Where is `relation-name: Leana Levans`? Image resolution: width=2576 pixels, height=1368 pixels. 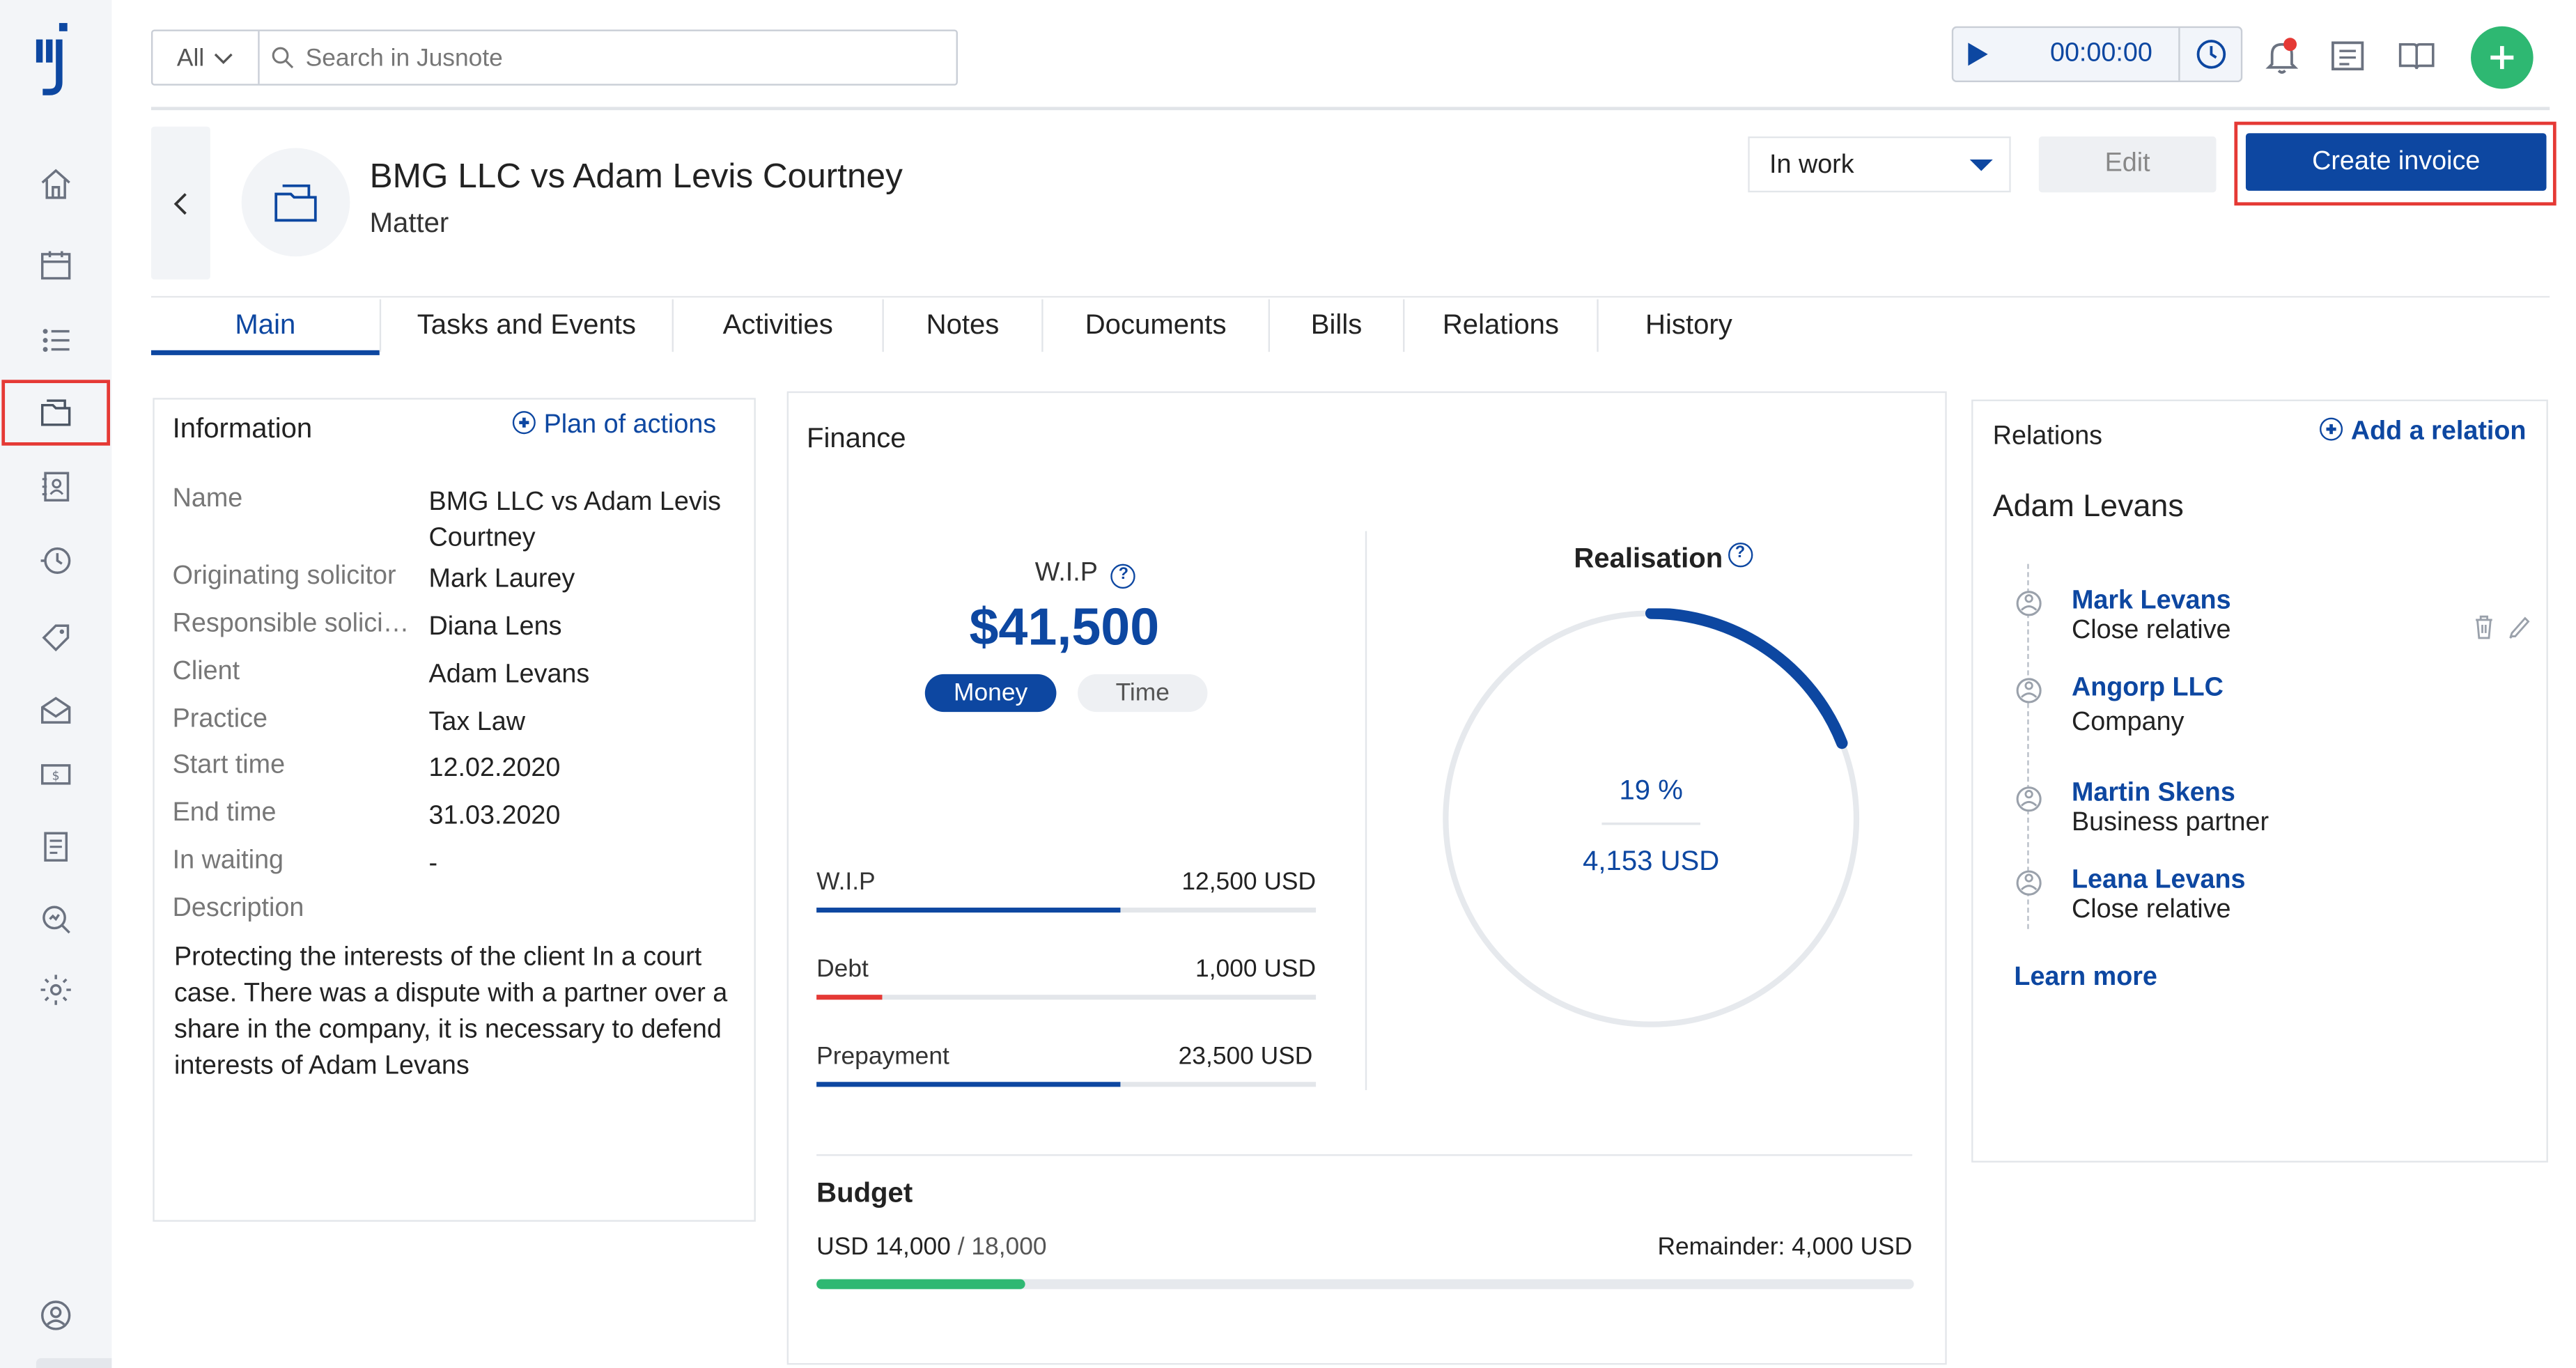 relation-name: Leana Levans is located at coordinates (2159, 881).